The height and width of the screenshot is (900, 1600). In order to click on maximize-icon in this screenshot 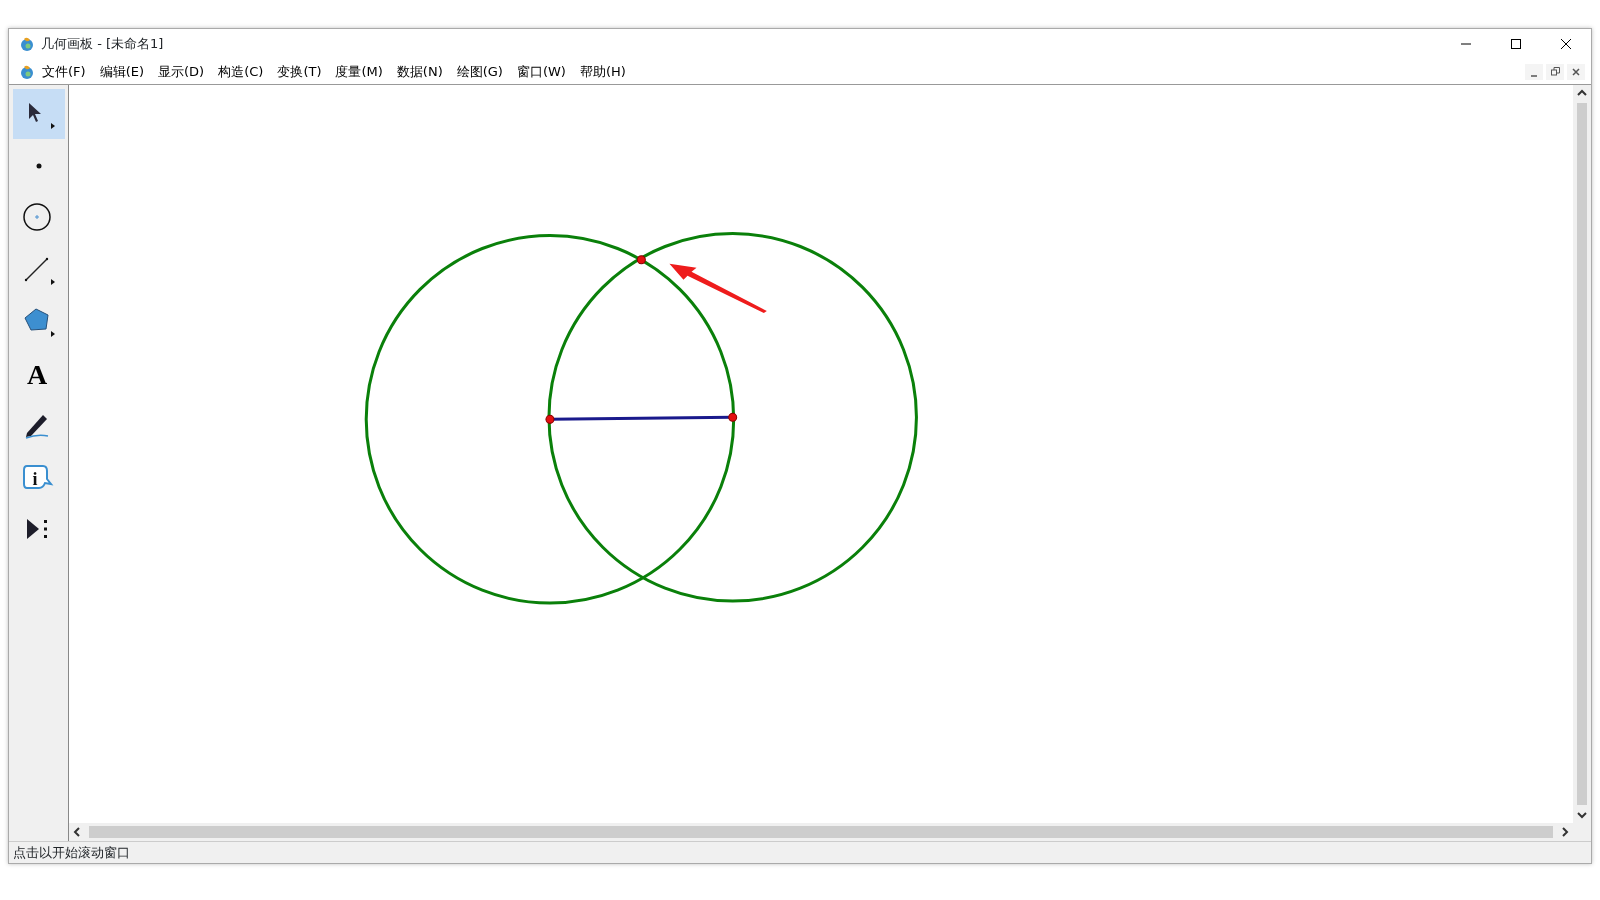, I will do `click(1516, 44)`.